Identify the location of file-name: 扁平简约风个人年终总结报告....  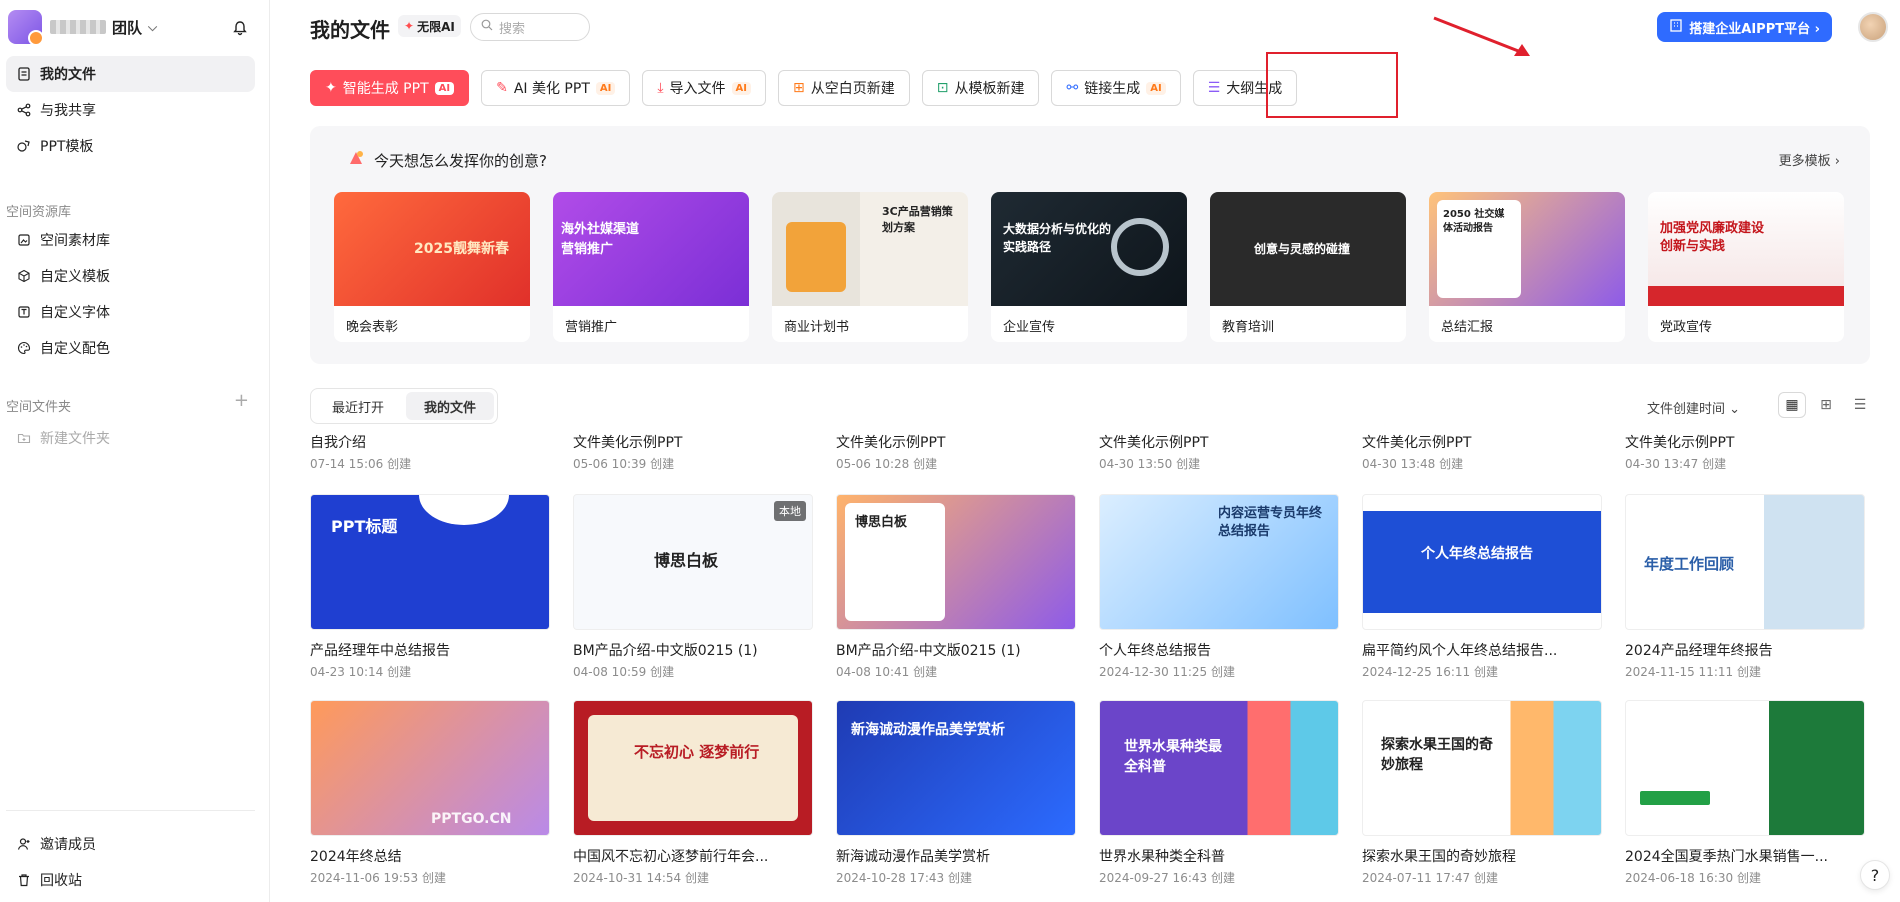
(1460, 651).